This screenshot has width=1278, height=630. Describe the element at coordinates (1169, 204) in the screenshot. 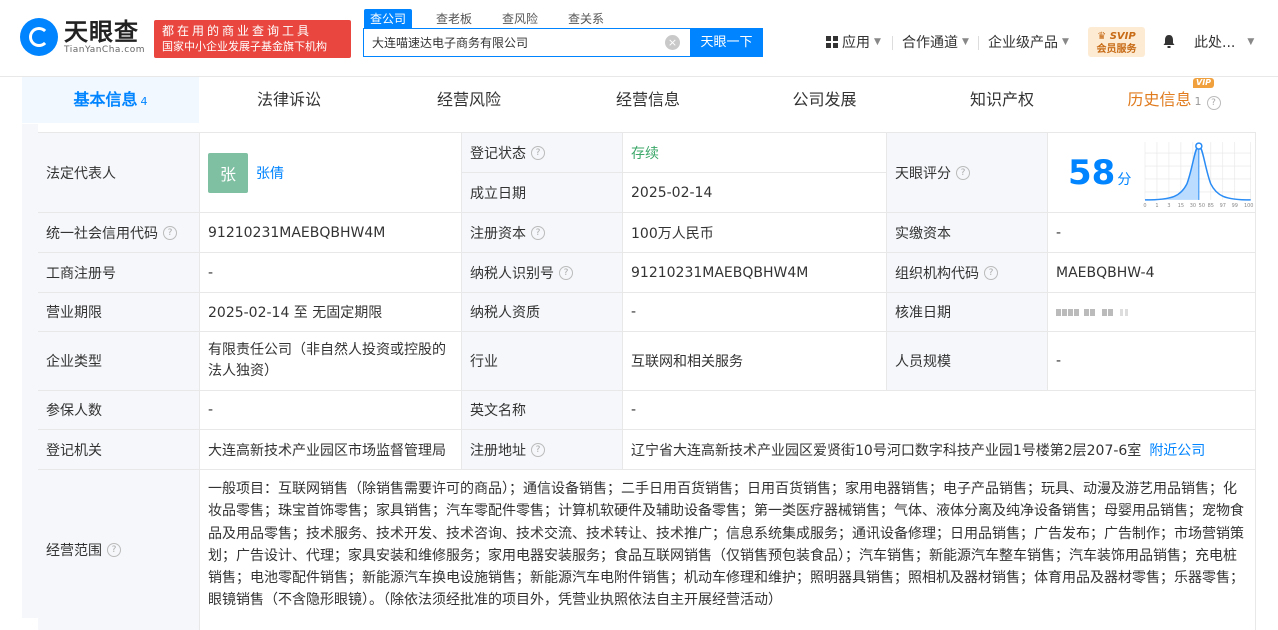

I see `score-axis-tick: 3` at that location.